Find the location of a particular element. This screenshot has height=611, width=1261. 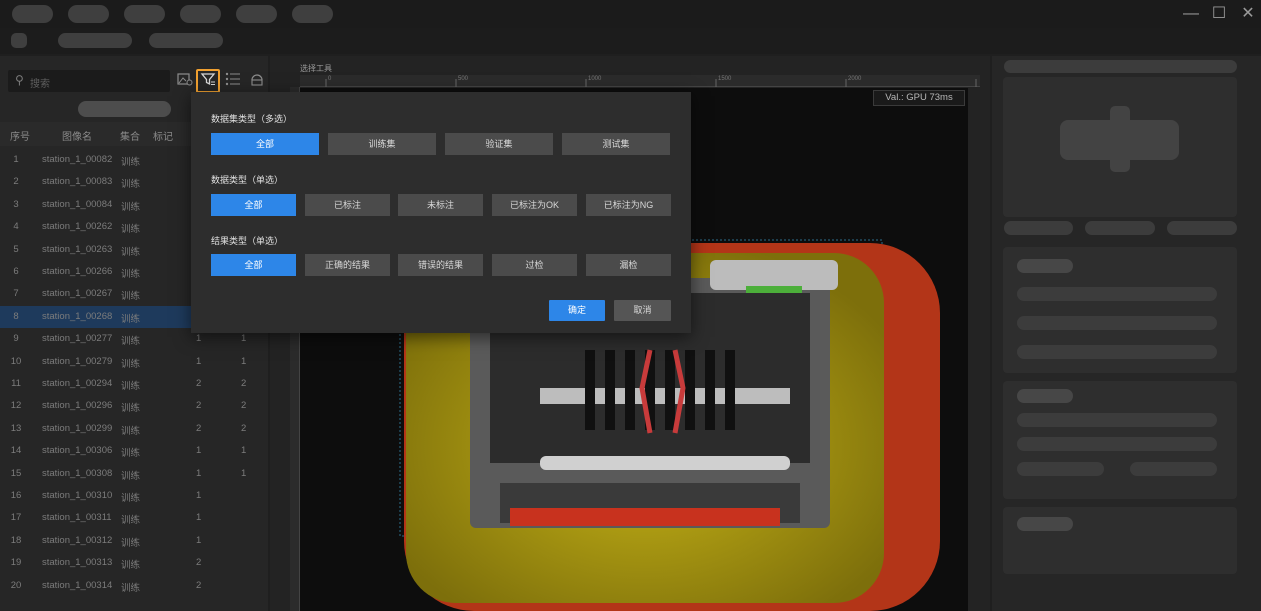

minimize-icon: — is located at coordinates (1191, 14).